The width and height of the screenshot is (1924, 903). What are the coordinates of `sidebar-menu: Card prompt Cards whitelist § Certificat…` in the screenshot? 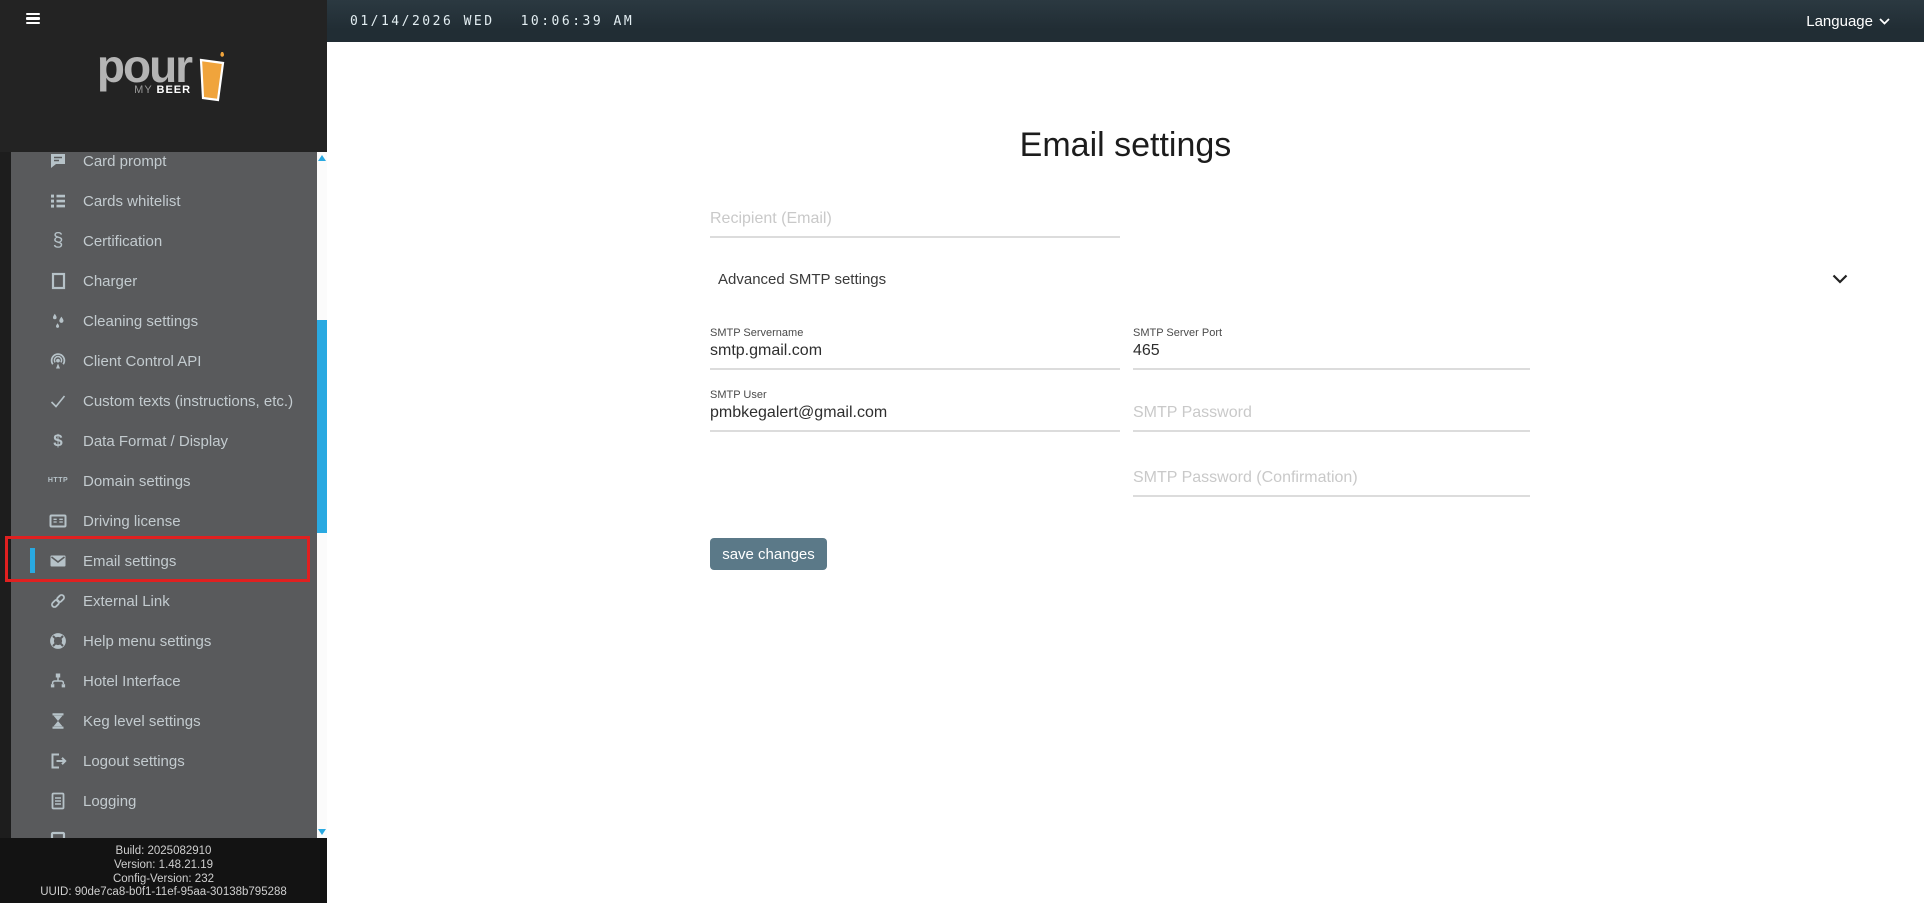 It's located at (163, 495).